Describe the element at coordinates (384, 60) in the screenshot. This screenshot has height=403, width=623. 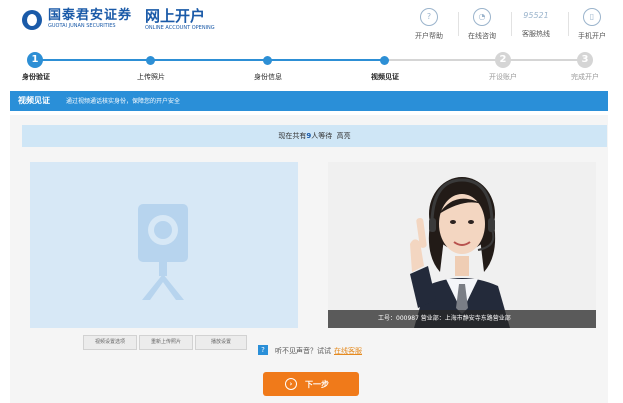
I see `step-video-dot` at that location.